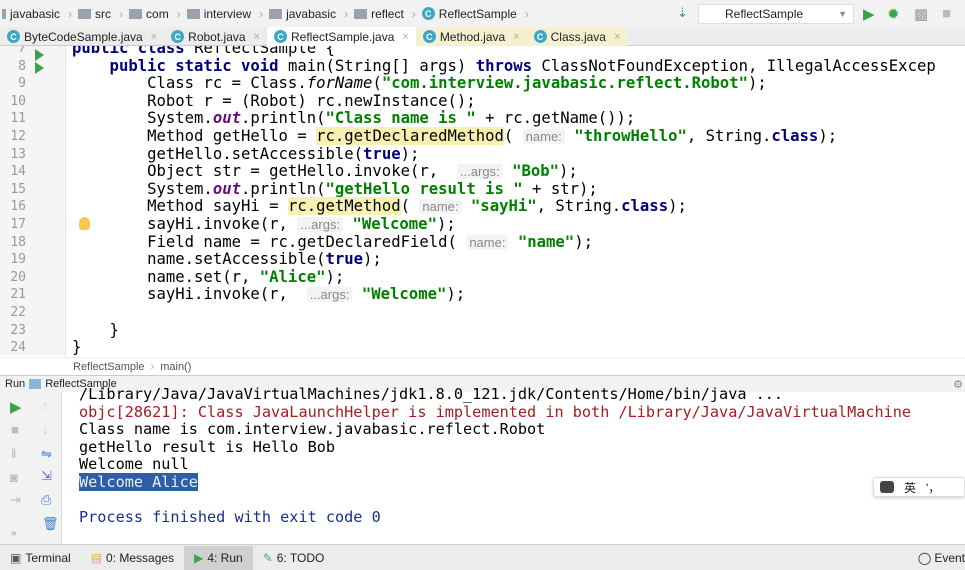 The height and width of the screenshot is (570, 965). What do you see at coordinates (218, 557) in the screenshot?
I see `tool-window-run: ▶ 4: Run` at bounding box center [218, 557].